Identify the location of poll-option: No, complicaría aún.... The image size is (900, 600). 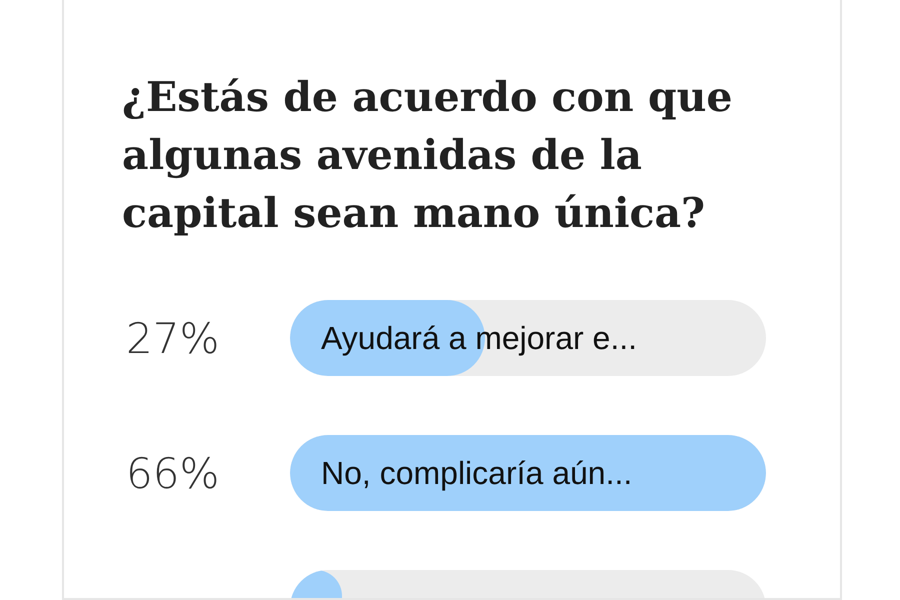
(528, 473).